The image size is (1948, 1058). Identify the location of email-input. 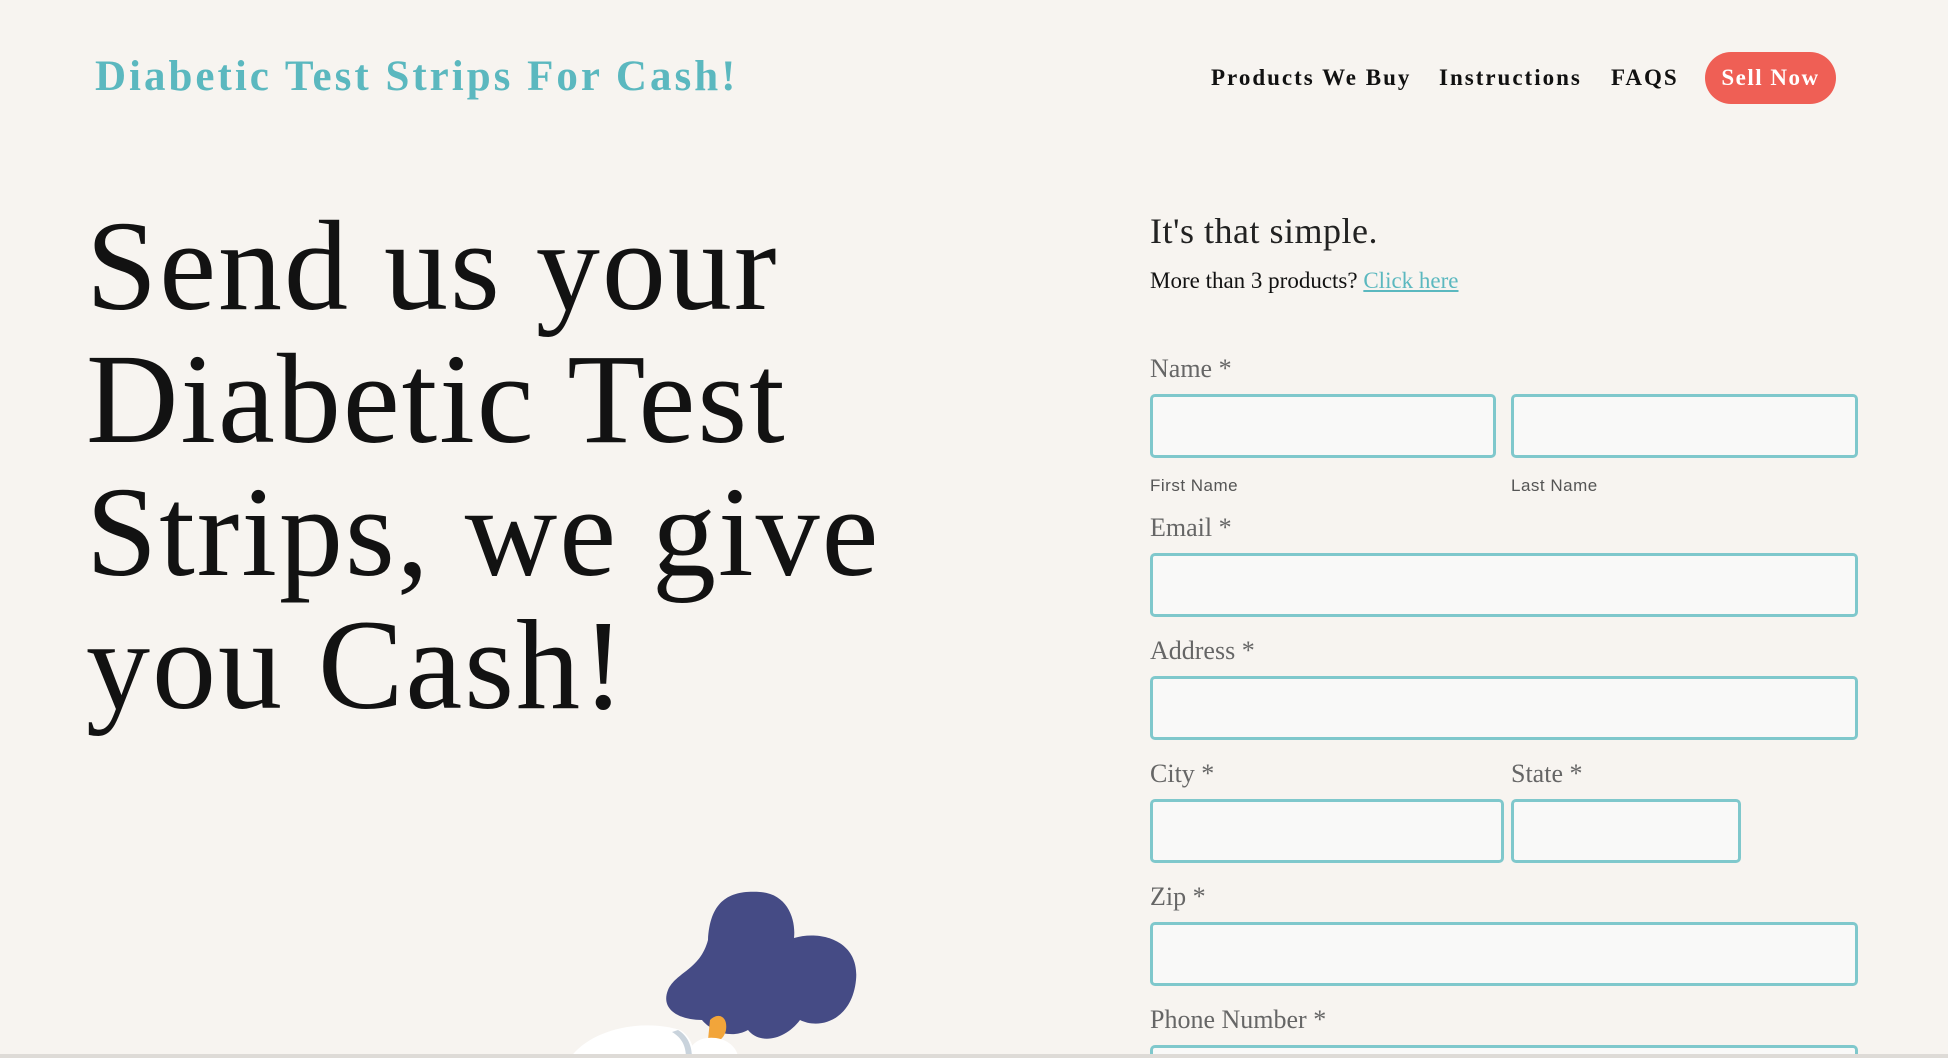
(1504, 585).